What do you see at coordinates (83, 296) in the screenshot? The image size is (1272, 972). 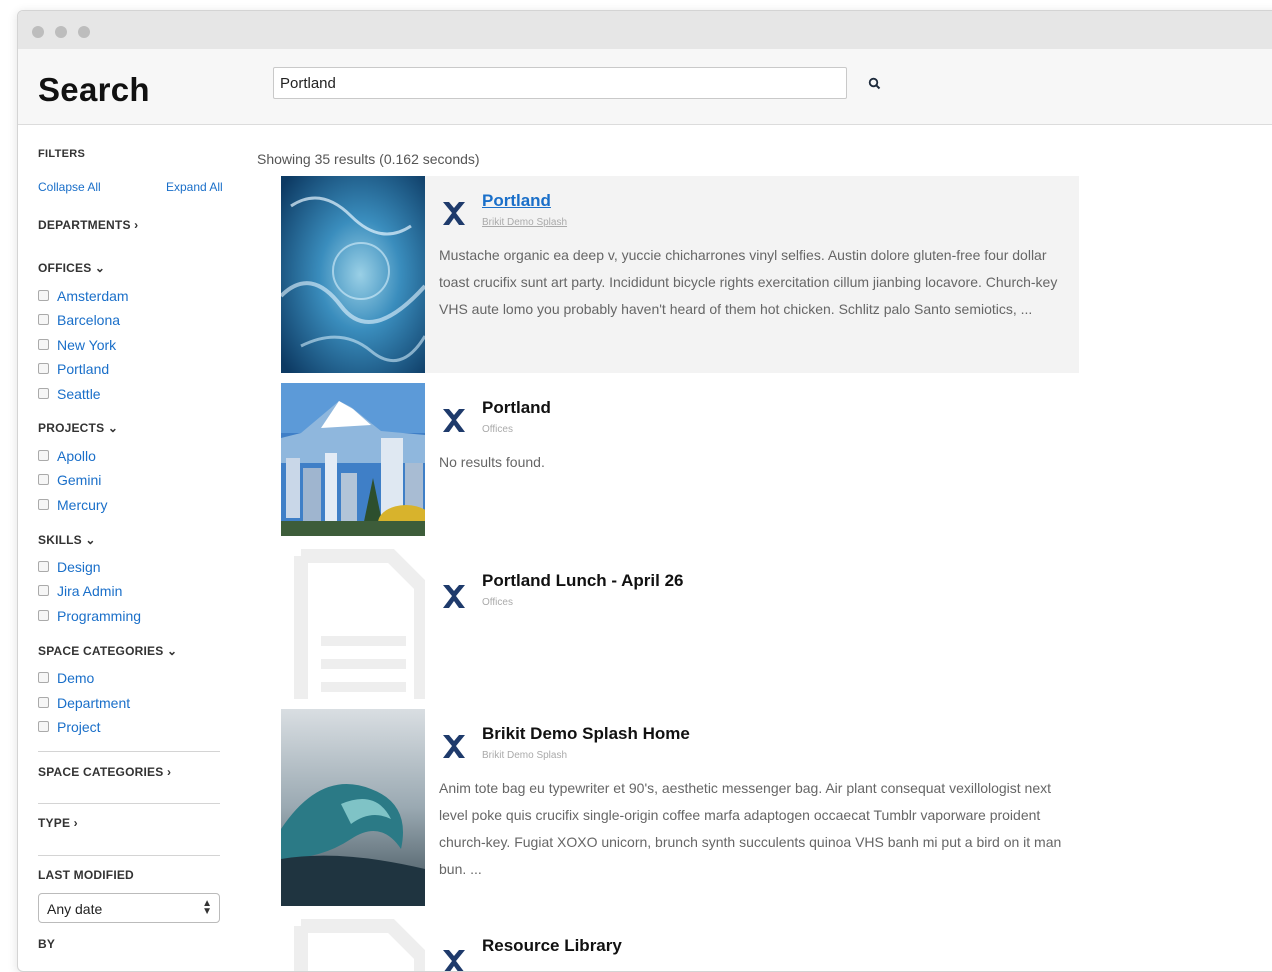 I see `filter-option-amsterdam: Amsterdam` at bounding box center [83, 296].